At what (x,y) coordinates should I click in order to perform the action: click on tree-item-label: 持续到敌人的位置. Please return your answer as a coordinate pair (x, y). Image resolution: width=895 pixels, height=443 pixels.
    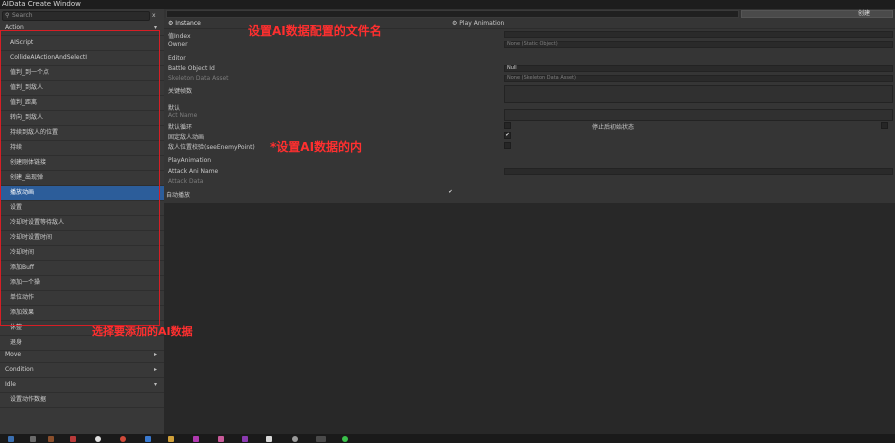
    Looking at the image, I should click on (34, 132).